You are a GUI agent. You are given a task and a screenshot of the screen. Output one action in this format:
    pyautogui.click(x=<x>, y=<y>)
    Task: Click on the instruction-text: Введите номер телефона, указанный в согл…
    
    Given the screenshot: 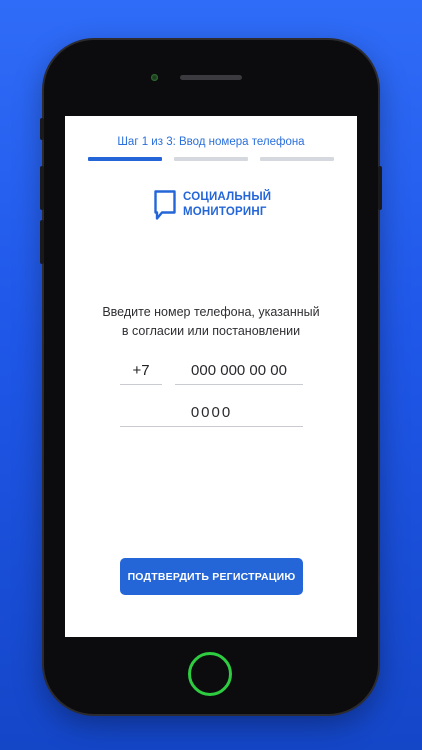 What is the action you would take?
    pyautogui.click(x=211, y=322)
    